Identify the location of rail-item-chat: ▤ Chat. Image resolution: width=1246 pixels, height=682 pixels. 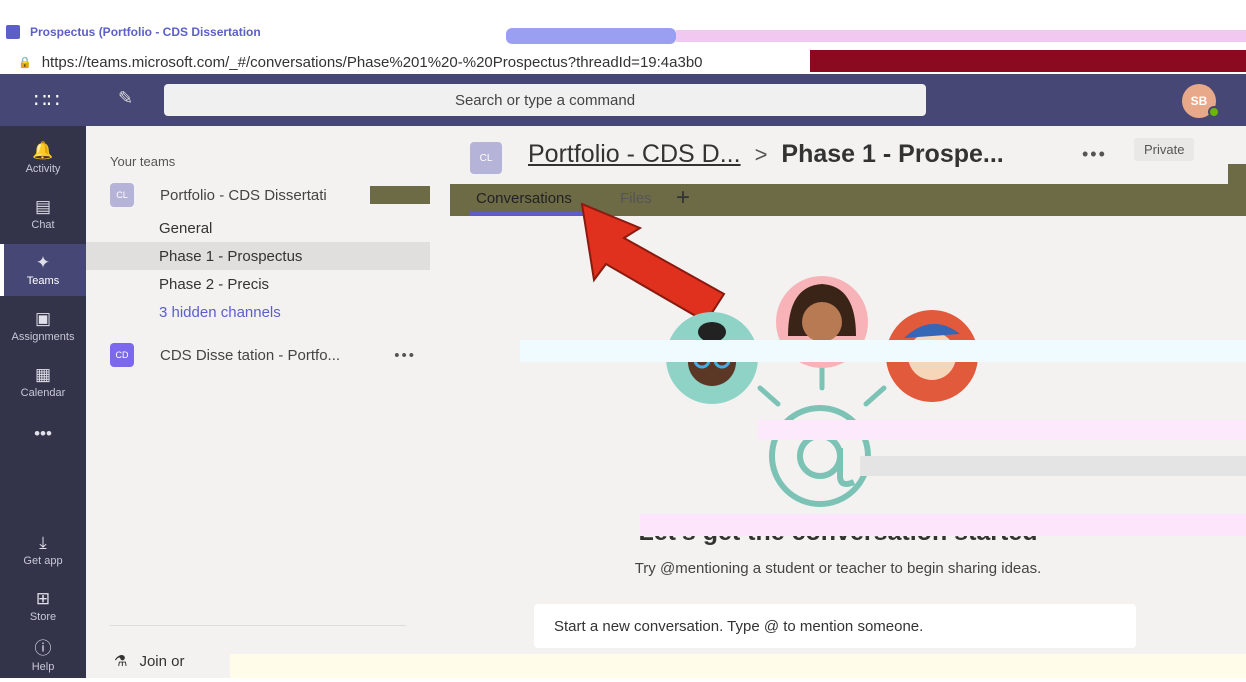
(43, 214).